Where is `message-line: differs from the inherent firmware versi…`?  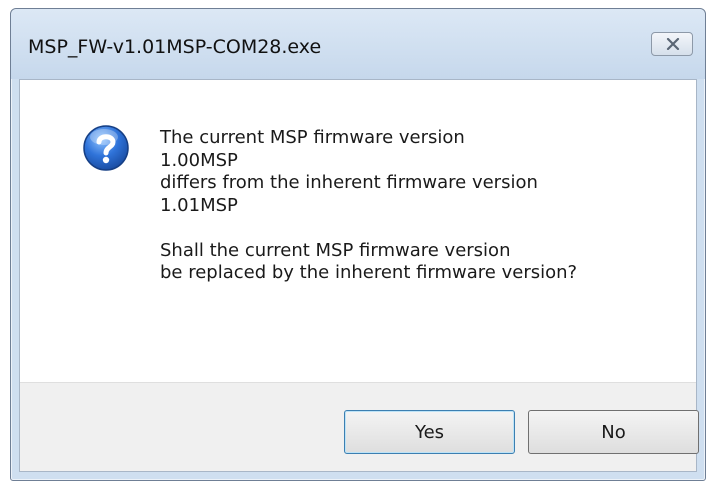
message-line: differs from the inherent firmware versi… is located at coordinates (349, 182).